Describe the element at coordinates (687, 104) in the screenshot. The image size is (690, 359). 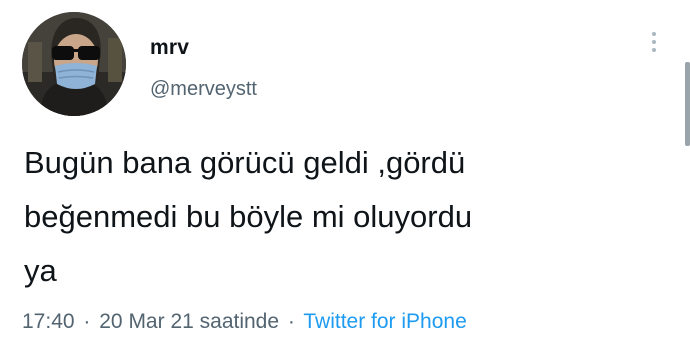
I see `scrollbar` at that location.